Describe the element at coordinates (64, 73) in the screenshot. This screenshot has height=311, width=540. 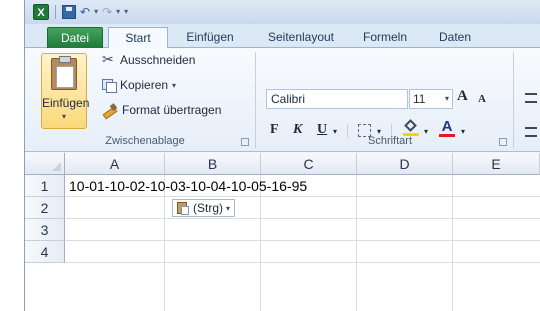
I see `paste-clipboard-icon` at that location.